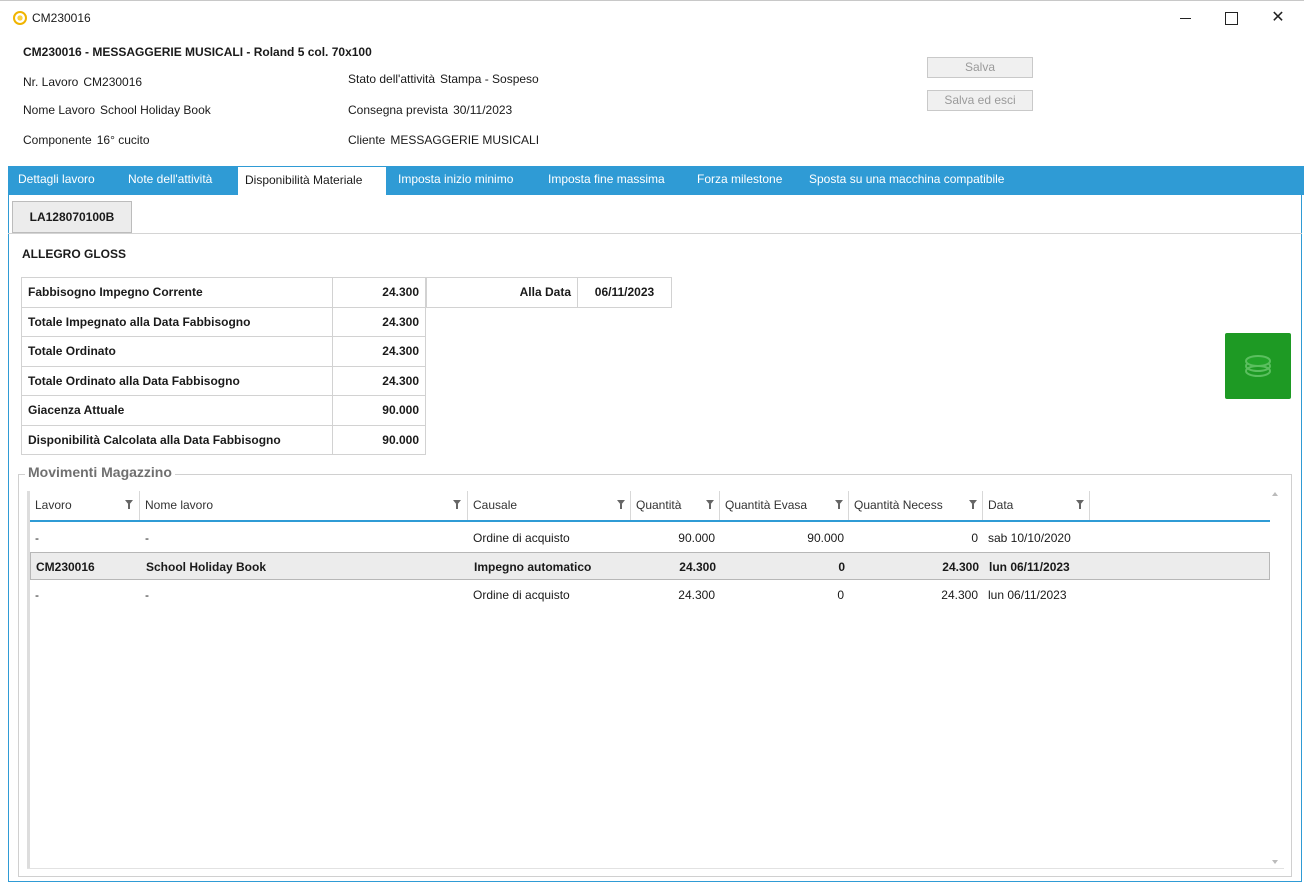 The height and width of the screenshot is (886, 1304). Describe the element at coordinates (1275, 678) in the screenshot. I see `grid-vertical-scrollbar` at that location.